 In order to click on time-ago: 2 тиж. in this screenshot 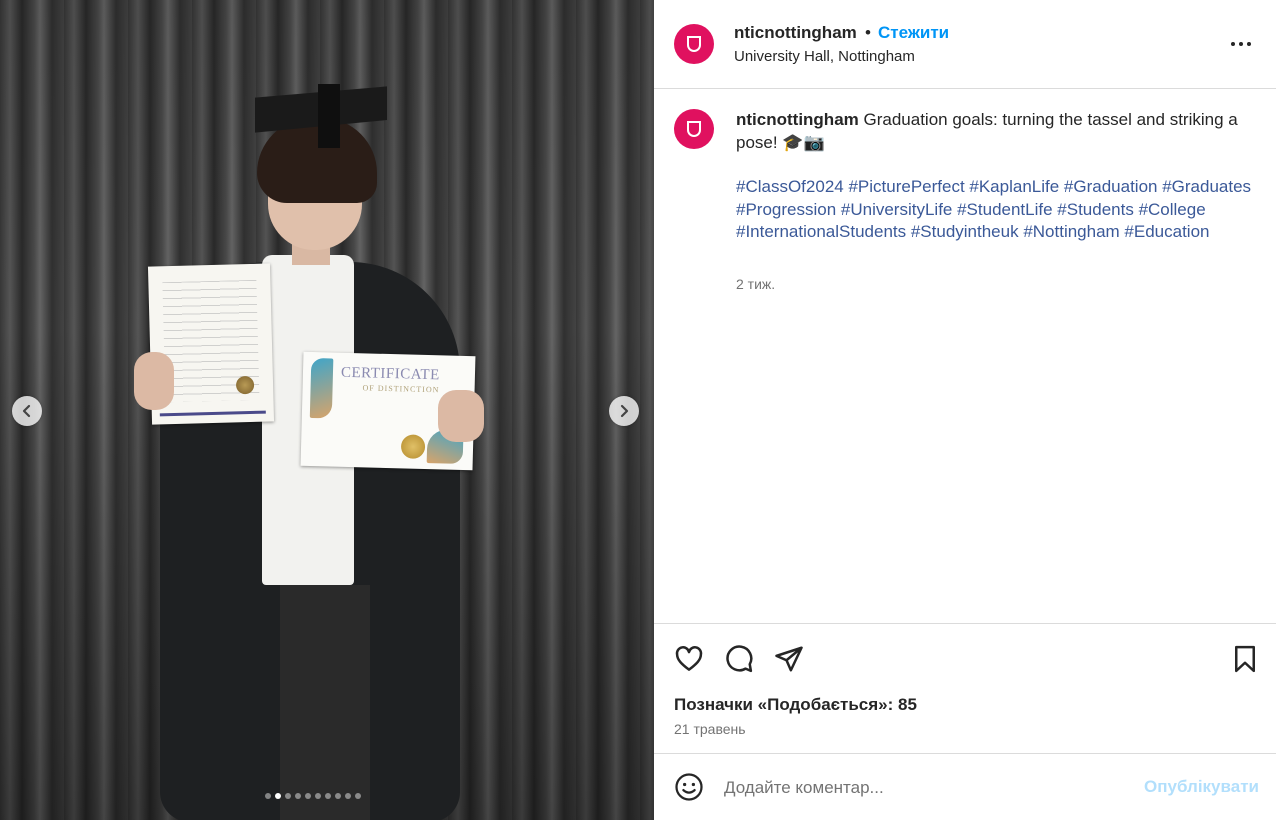, I will do `click(756, 284)`.